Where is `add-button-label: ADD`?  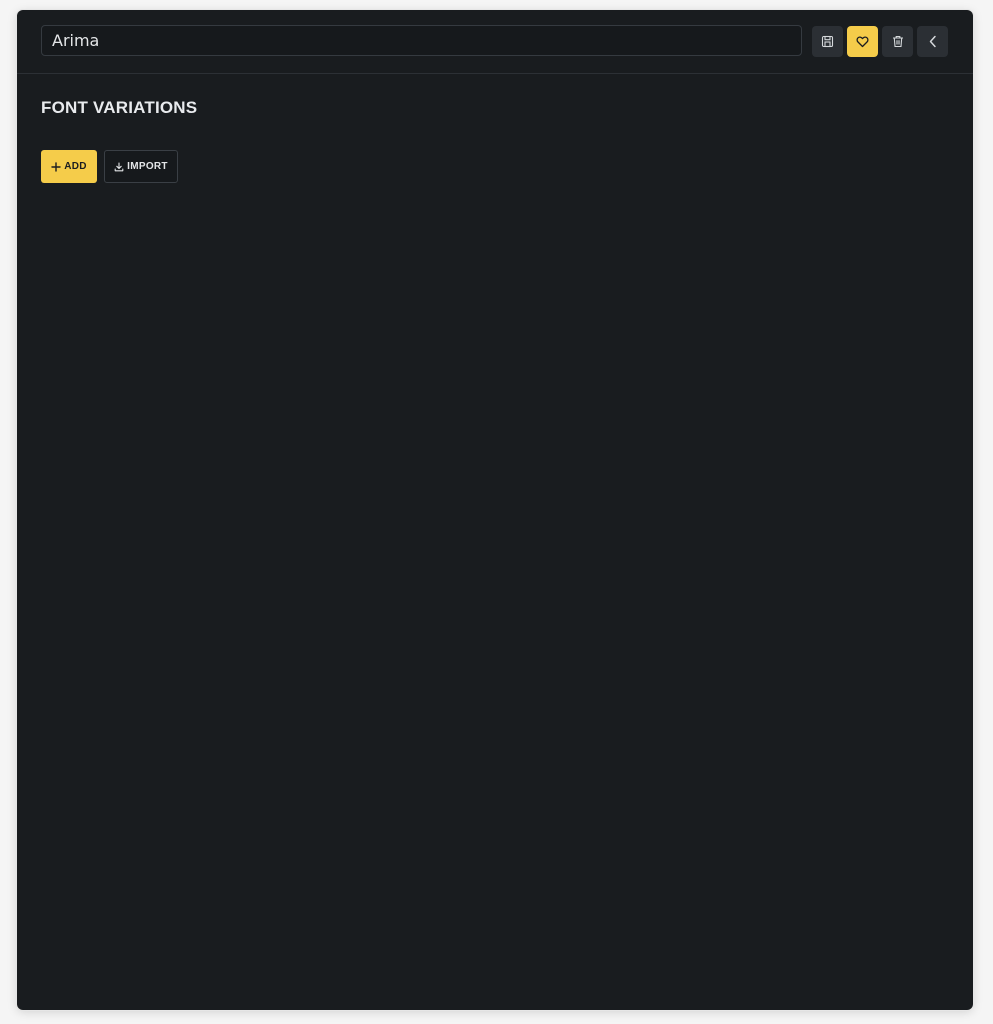 add-button-label: ADD is located at coordinates (75, 166).